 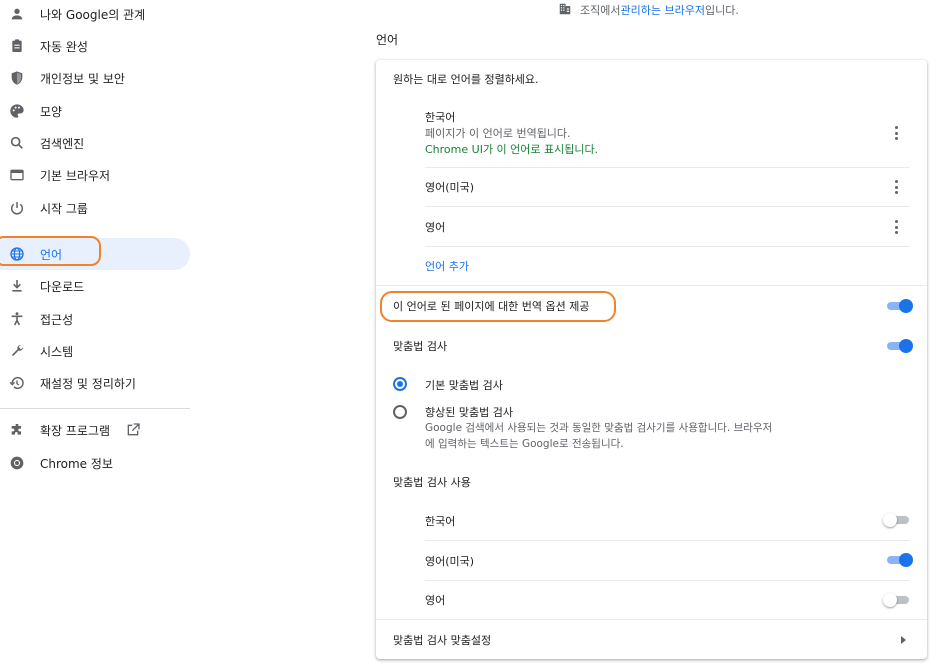 I want to click on sidebar-item-you-and-google: 나와 Google의 관계, so click(x=95, y=15).